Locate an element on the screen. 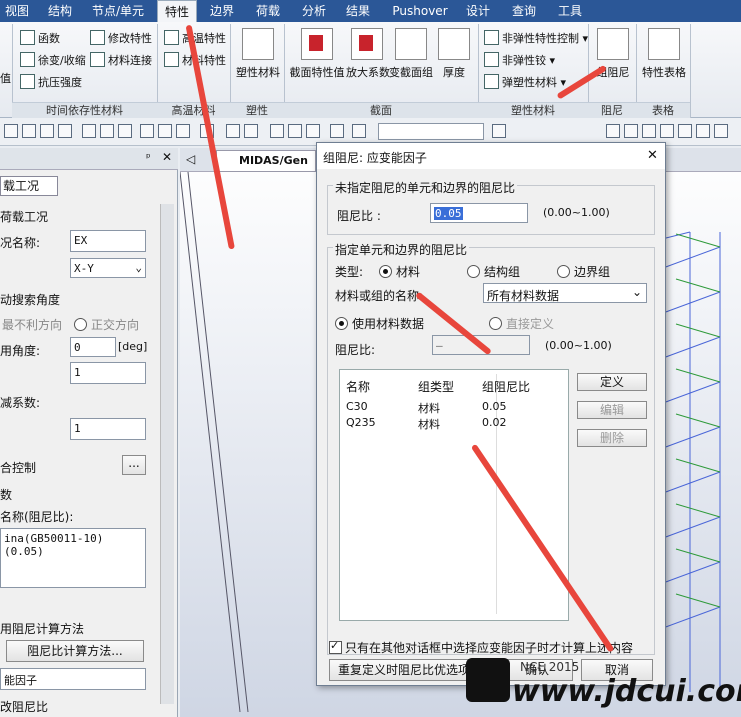 This screenshot has width=741, height=717. watermark-mid: NCE 2015 is located at coordinates (550, 667).